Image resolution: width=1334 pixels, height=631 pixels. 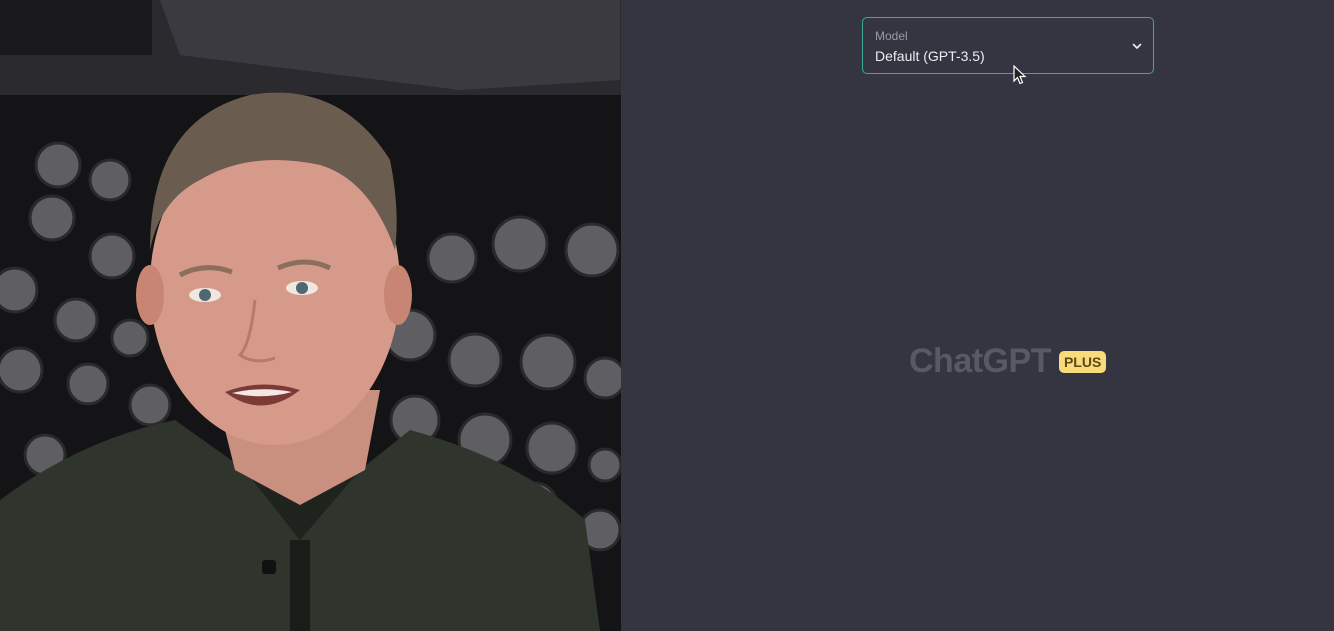 I want to click on brand-heading: ChatGPT PLUS, so click(x=1008, y=361).